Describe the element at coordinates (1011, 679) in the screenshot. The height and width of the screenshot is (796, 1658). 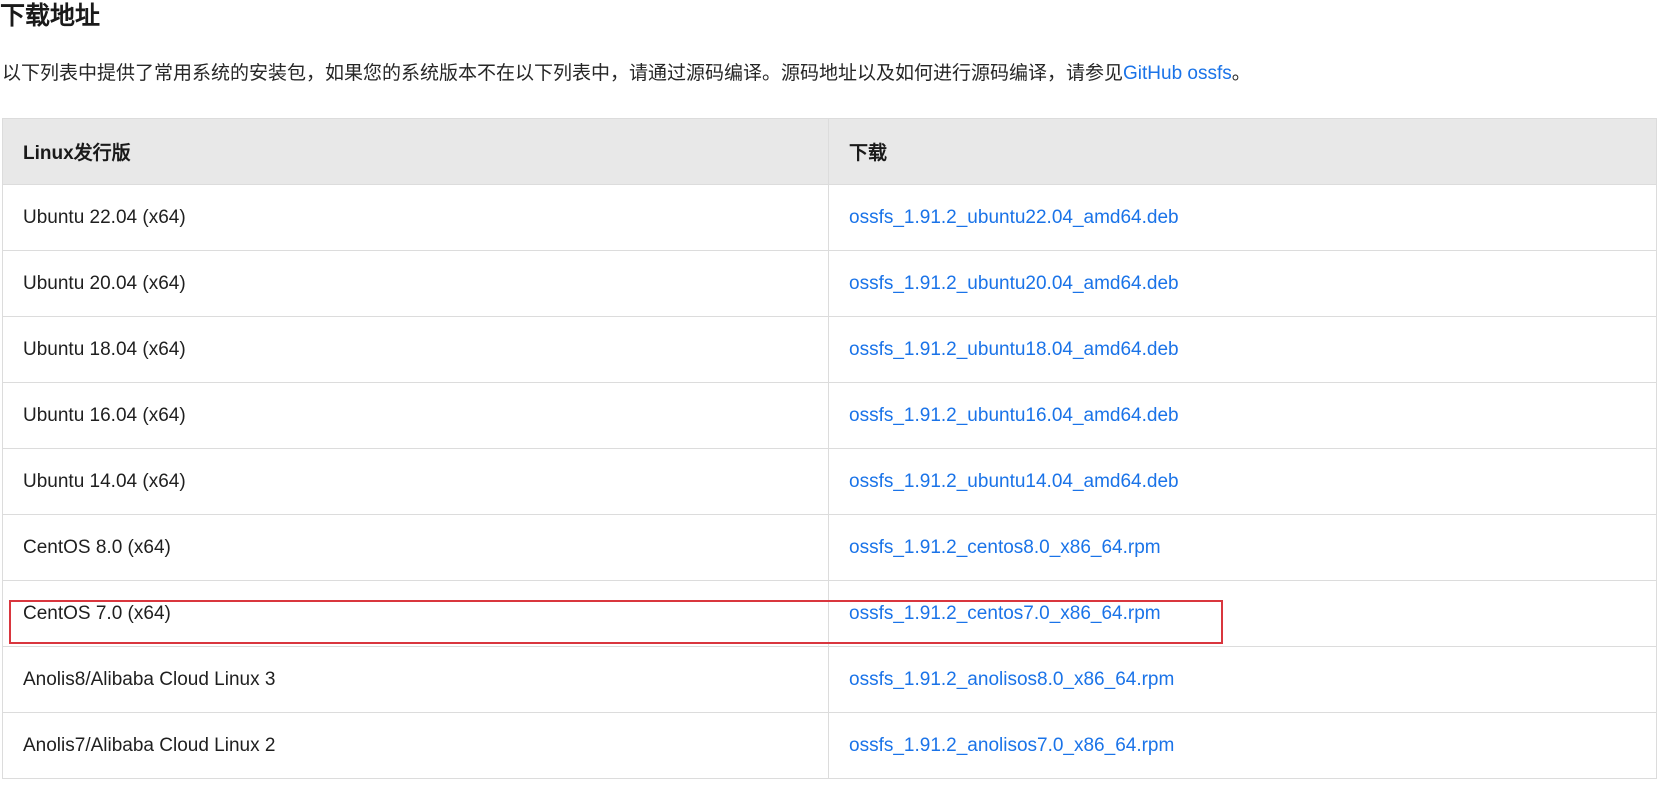
I see `download-link: ossfs_1.91.2_anolisos8.0_x86_64.rpm` at that location.